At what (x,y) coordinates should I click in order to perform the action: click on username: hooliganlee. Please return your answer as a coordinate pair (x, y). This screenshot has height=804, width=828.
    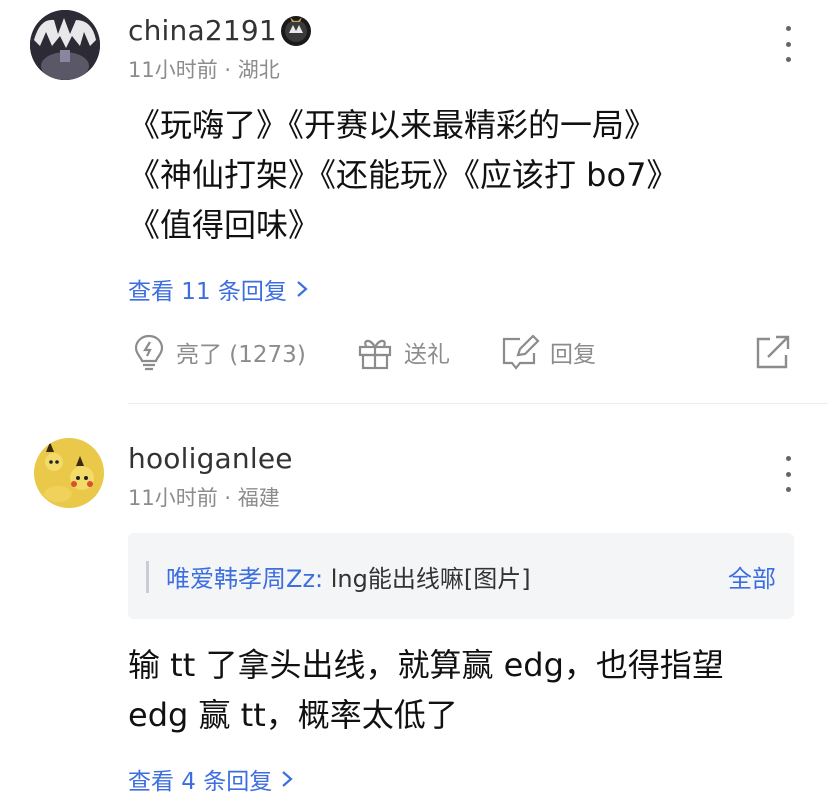
    Looking at the image, I should click on (210, 458).